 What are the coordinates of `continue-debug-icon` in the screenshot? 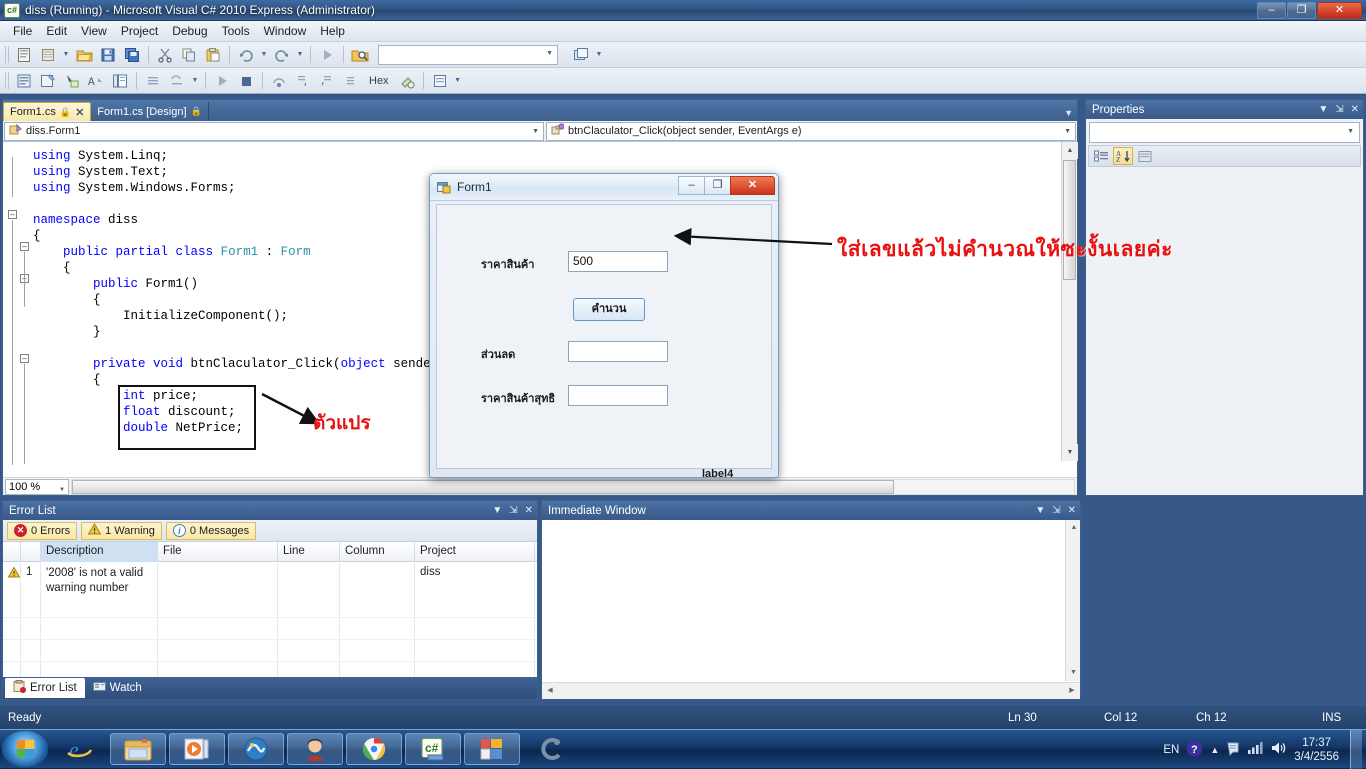 It's located at (222, 81).